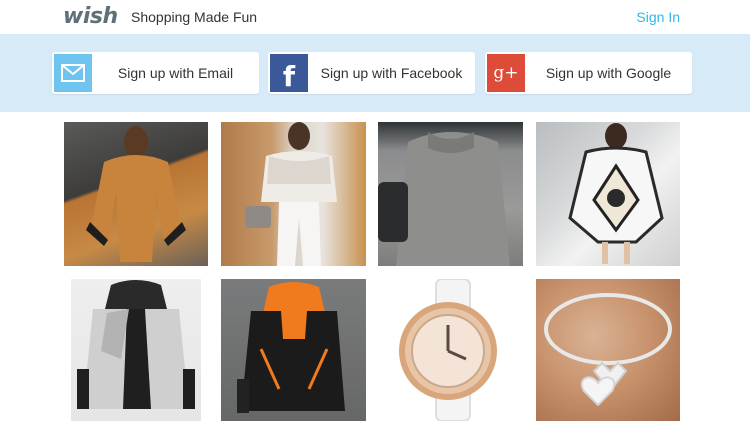 The image size is (750, 421). I want to click on gray-hoodie-icon, so click(136, 344).